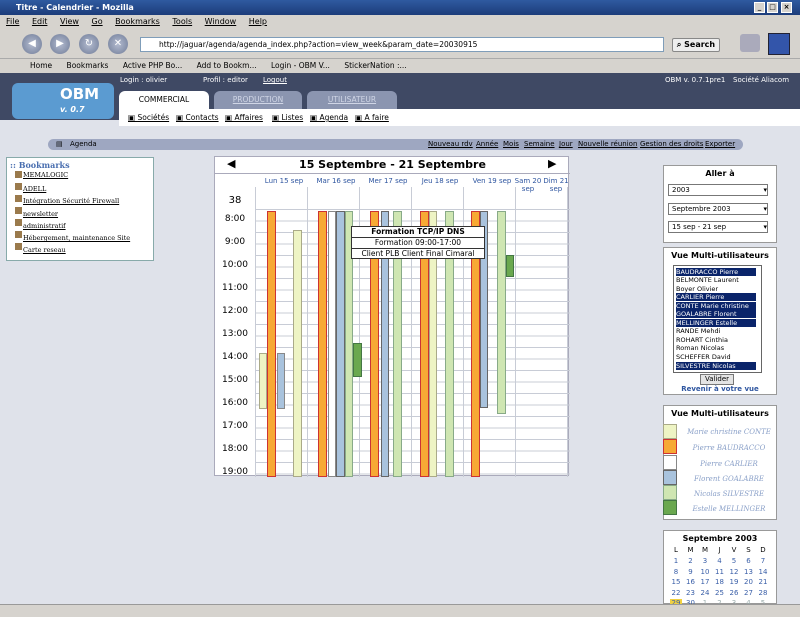  Describe the element at coordinates (284, 181) in the screenshot. I see `day-header-mon: Lun 15 sep` at that location.